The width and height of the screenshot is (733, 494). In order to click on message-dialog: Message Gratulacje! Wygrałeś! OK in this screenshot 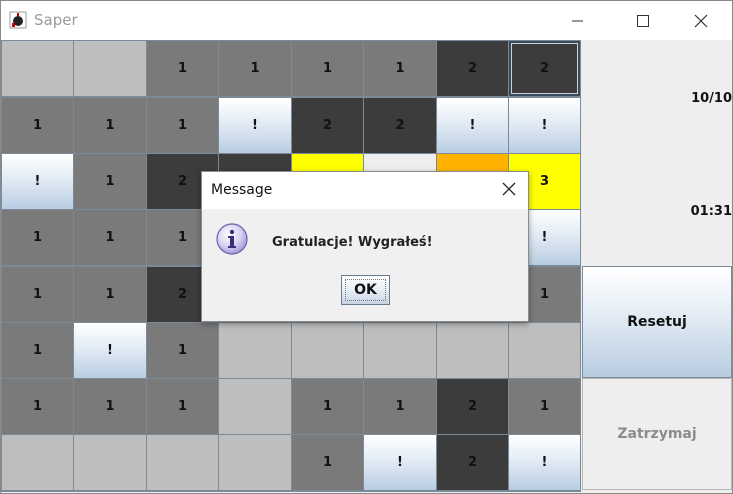, I will do `click(365, 246)`.